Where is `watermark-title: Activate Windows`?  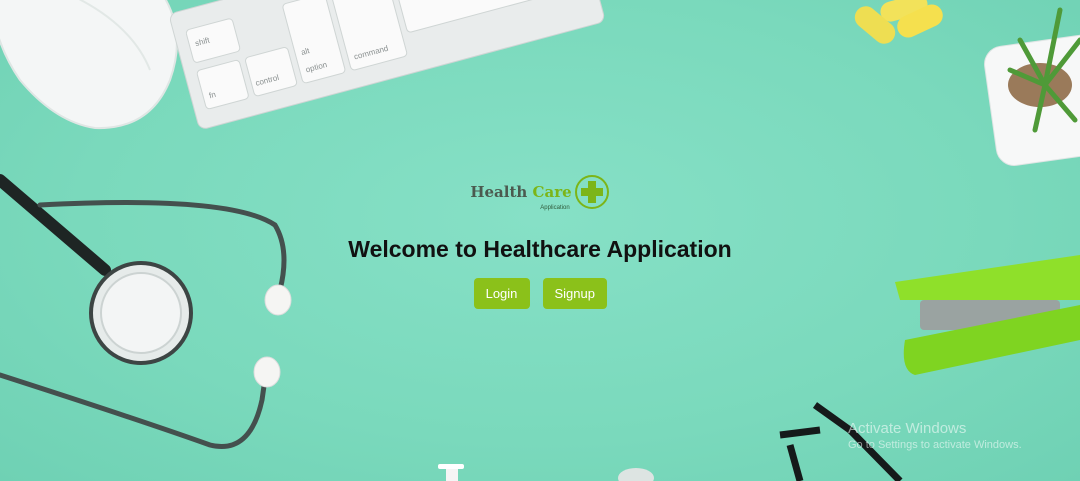
watermark-title: Activate Windows is located at coordinates (907, 428).